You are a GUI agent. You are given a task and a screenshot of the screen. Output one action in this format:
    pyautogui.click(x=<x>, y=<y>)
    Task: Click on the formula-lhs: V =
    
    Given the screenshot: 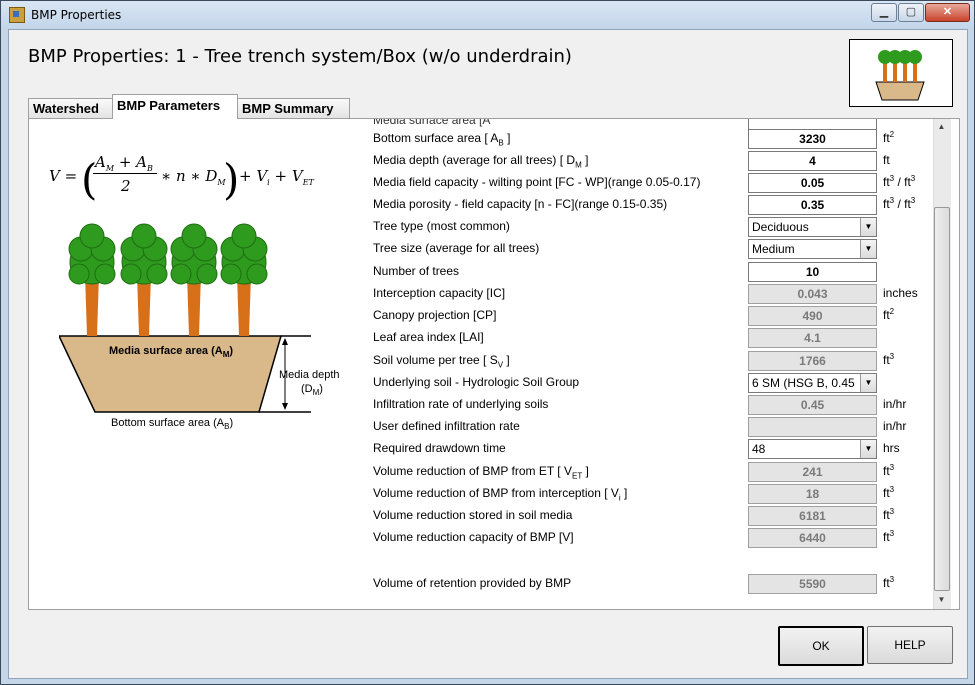 What is the action you would take?
    pyautogui.click(x=63, y=176)
    